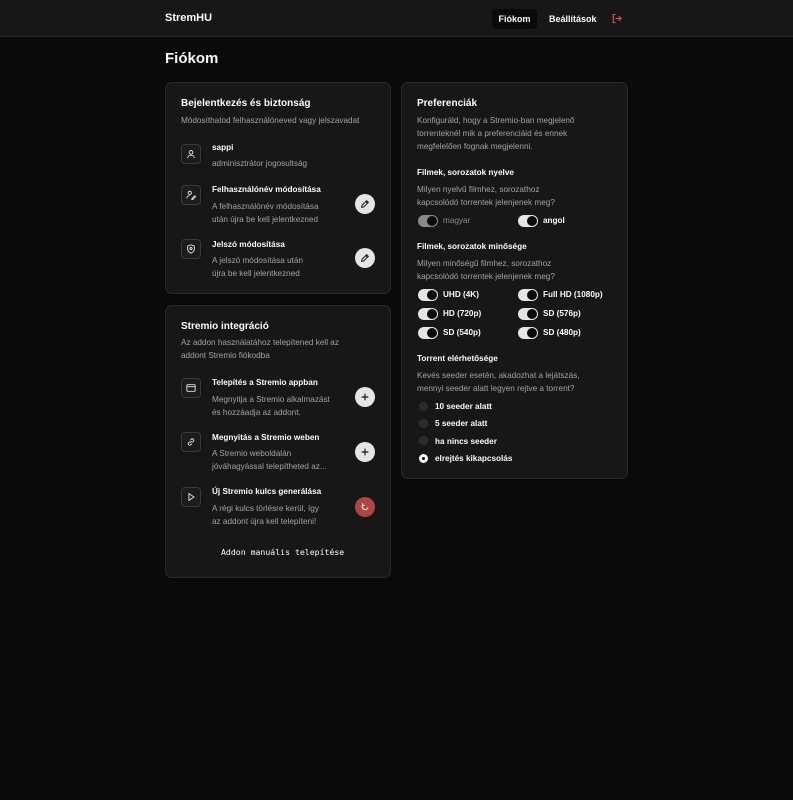 The width and height of the screenshot is (793, 800). What do you see at coordinates (486, 276) in the screenshot?
I see `quality-section-desc-2: kapcsolódó torrentek jelenjenek meg?` at bounding box center [486, 276].